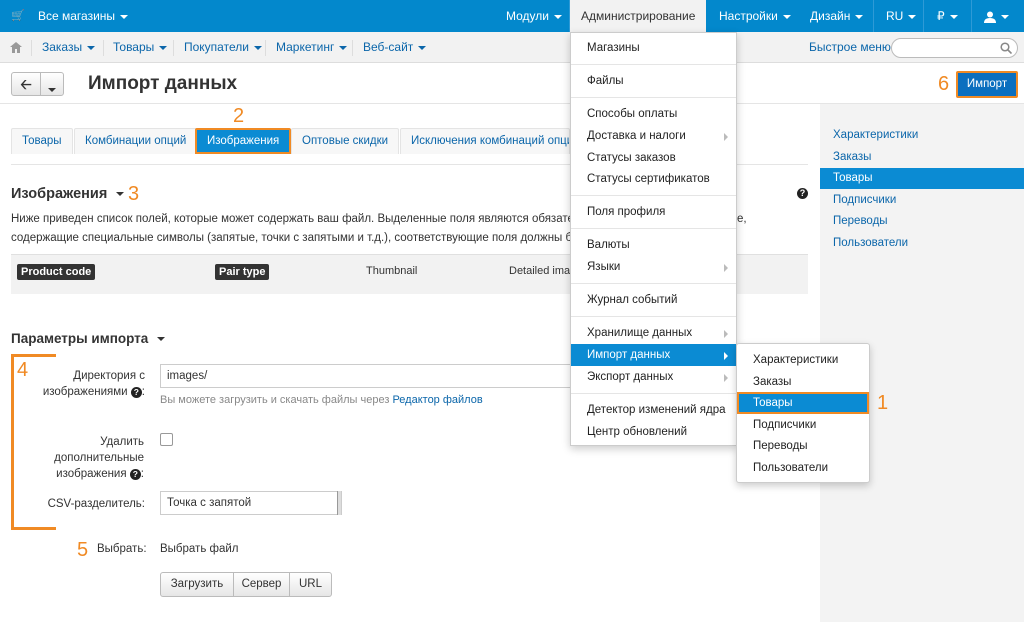  What do you see at coordinates (922, 157) in the screenshot?
I see `sidebar-item-orders: Заказы` at bounding box center [922, 157].